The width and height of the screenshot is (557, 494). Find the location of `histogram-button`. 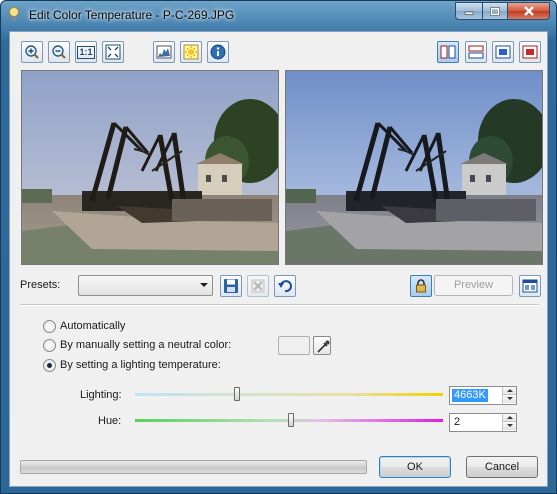

histogram-button is located at coordinates (164, 52).